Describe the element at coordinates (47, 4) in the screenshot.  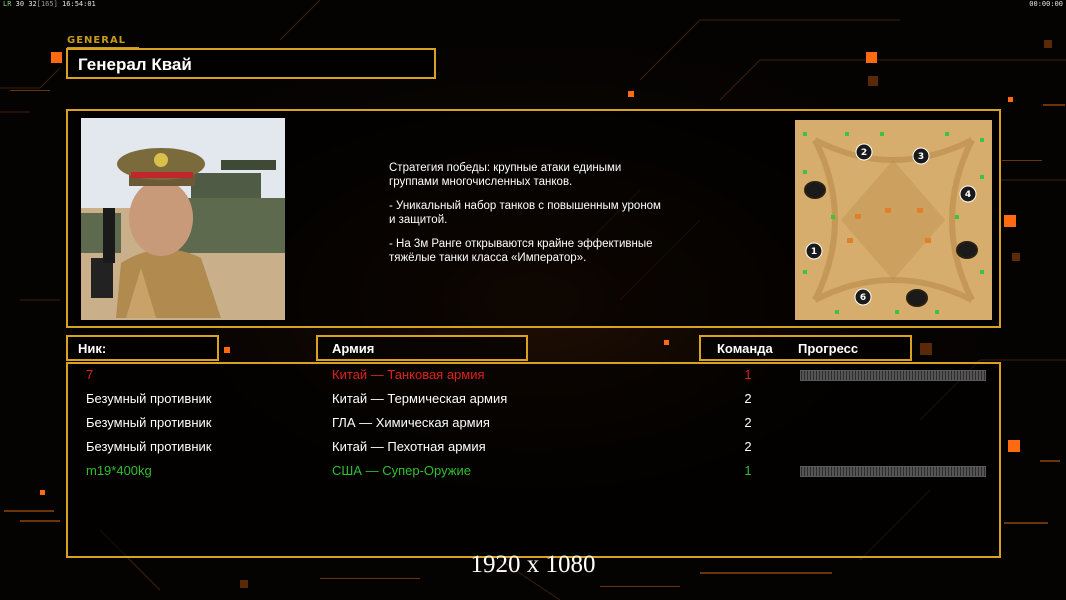
I see `ping-extra: [165]` at that location.